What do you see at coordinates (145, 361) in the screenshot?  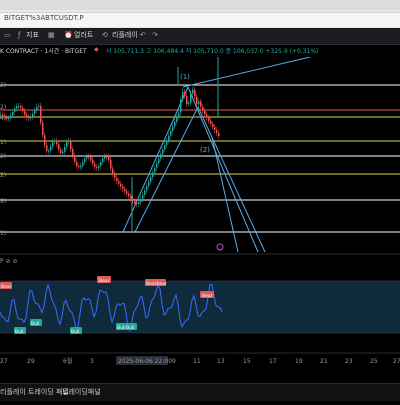 I see `x-tick-crosshair: 2025-06-06 22:00` at bounding box center [145, 361].